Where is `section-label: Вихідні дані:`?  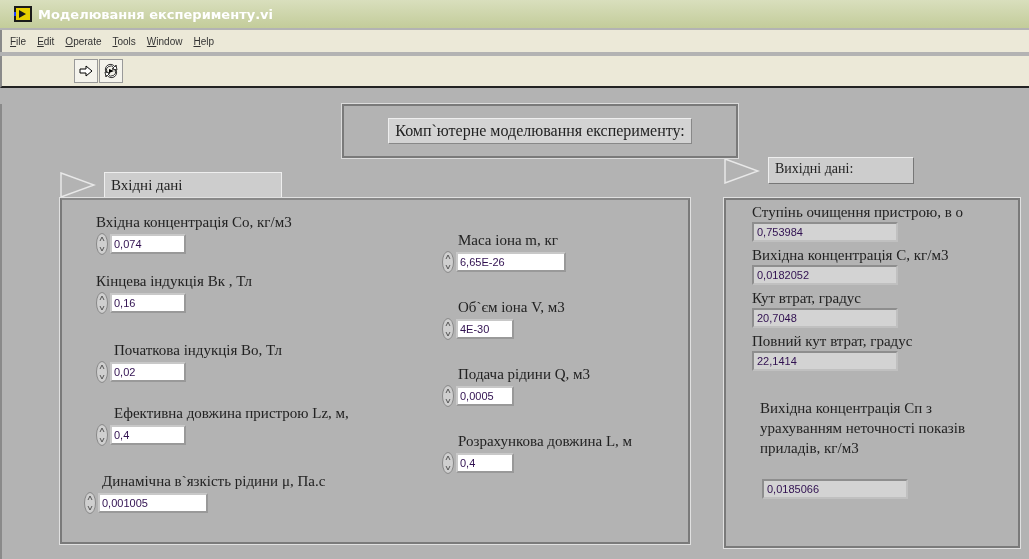 section-label: Вихідні дані: is located at coordinates (841, 170).